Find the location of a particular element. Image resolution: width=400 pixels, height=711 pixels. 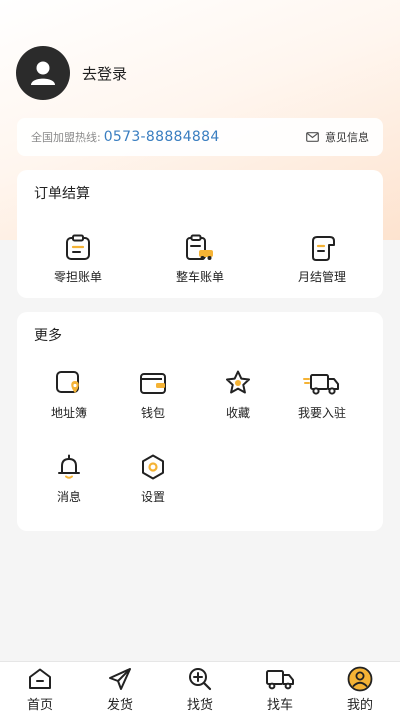

login-link: 去登录 is located at coordinates (104, 73).